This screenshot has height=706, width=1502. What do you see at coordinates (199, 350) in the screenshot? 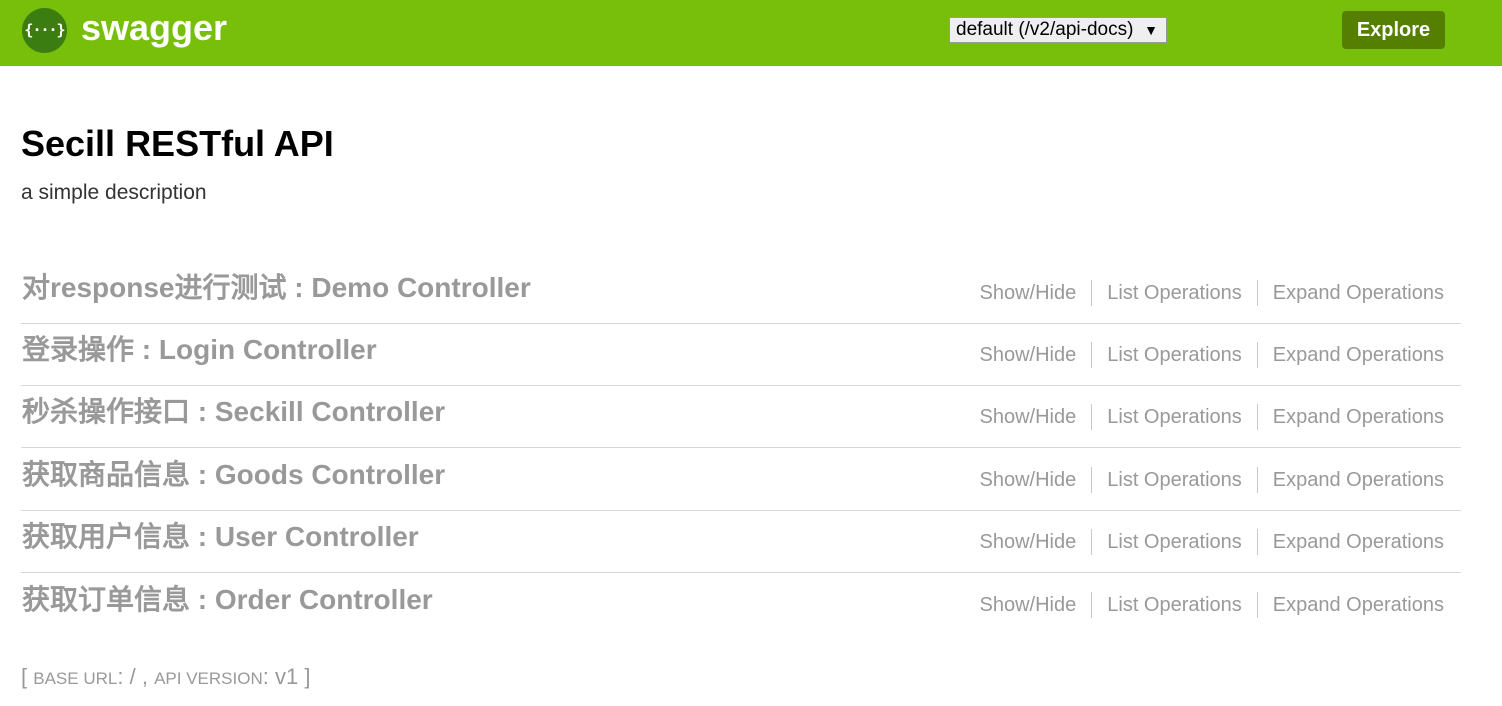
I see `resource-name-link: 登录操作 : Login Controller` at bounding box center [199, 350].